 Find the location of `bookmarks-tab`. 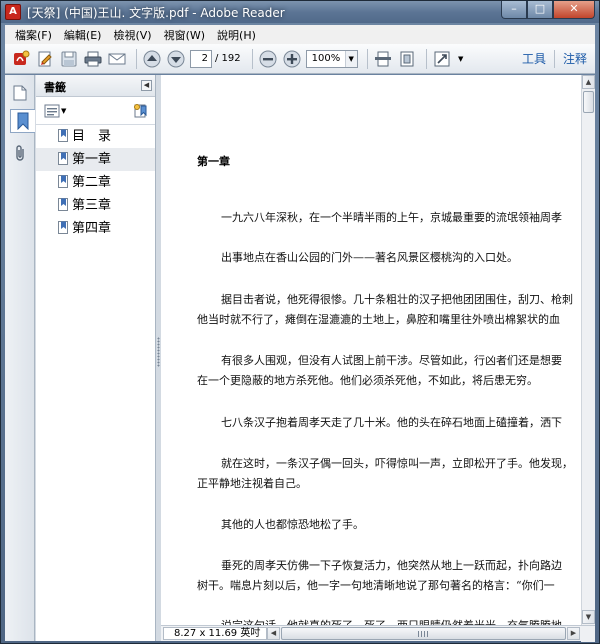

bookmarks-tab is located at coordinates (22, 121).